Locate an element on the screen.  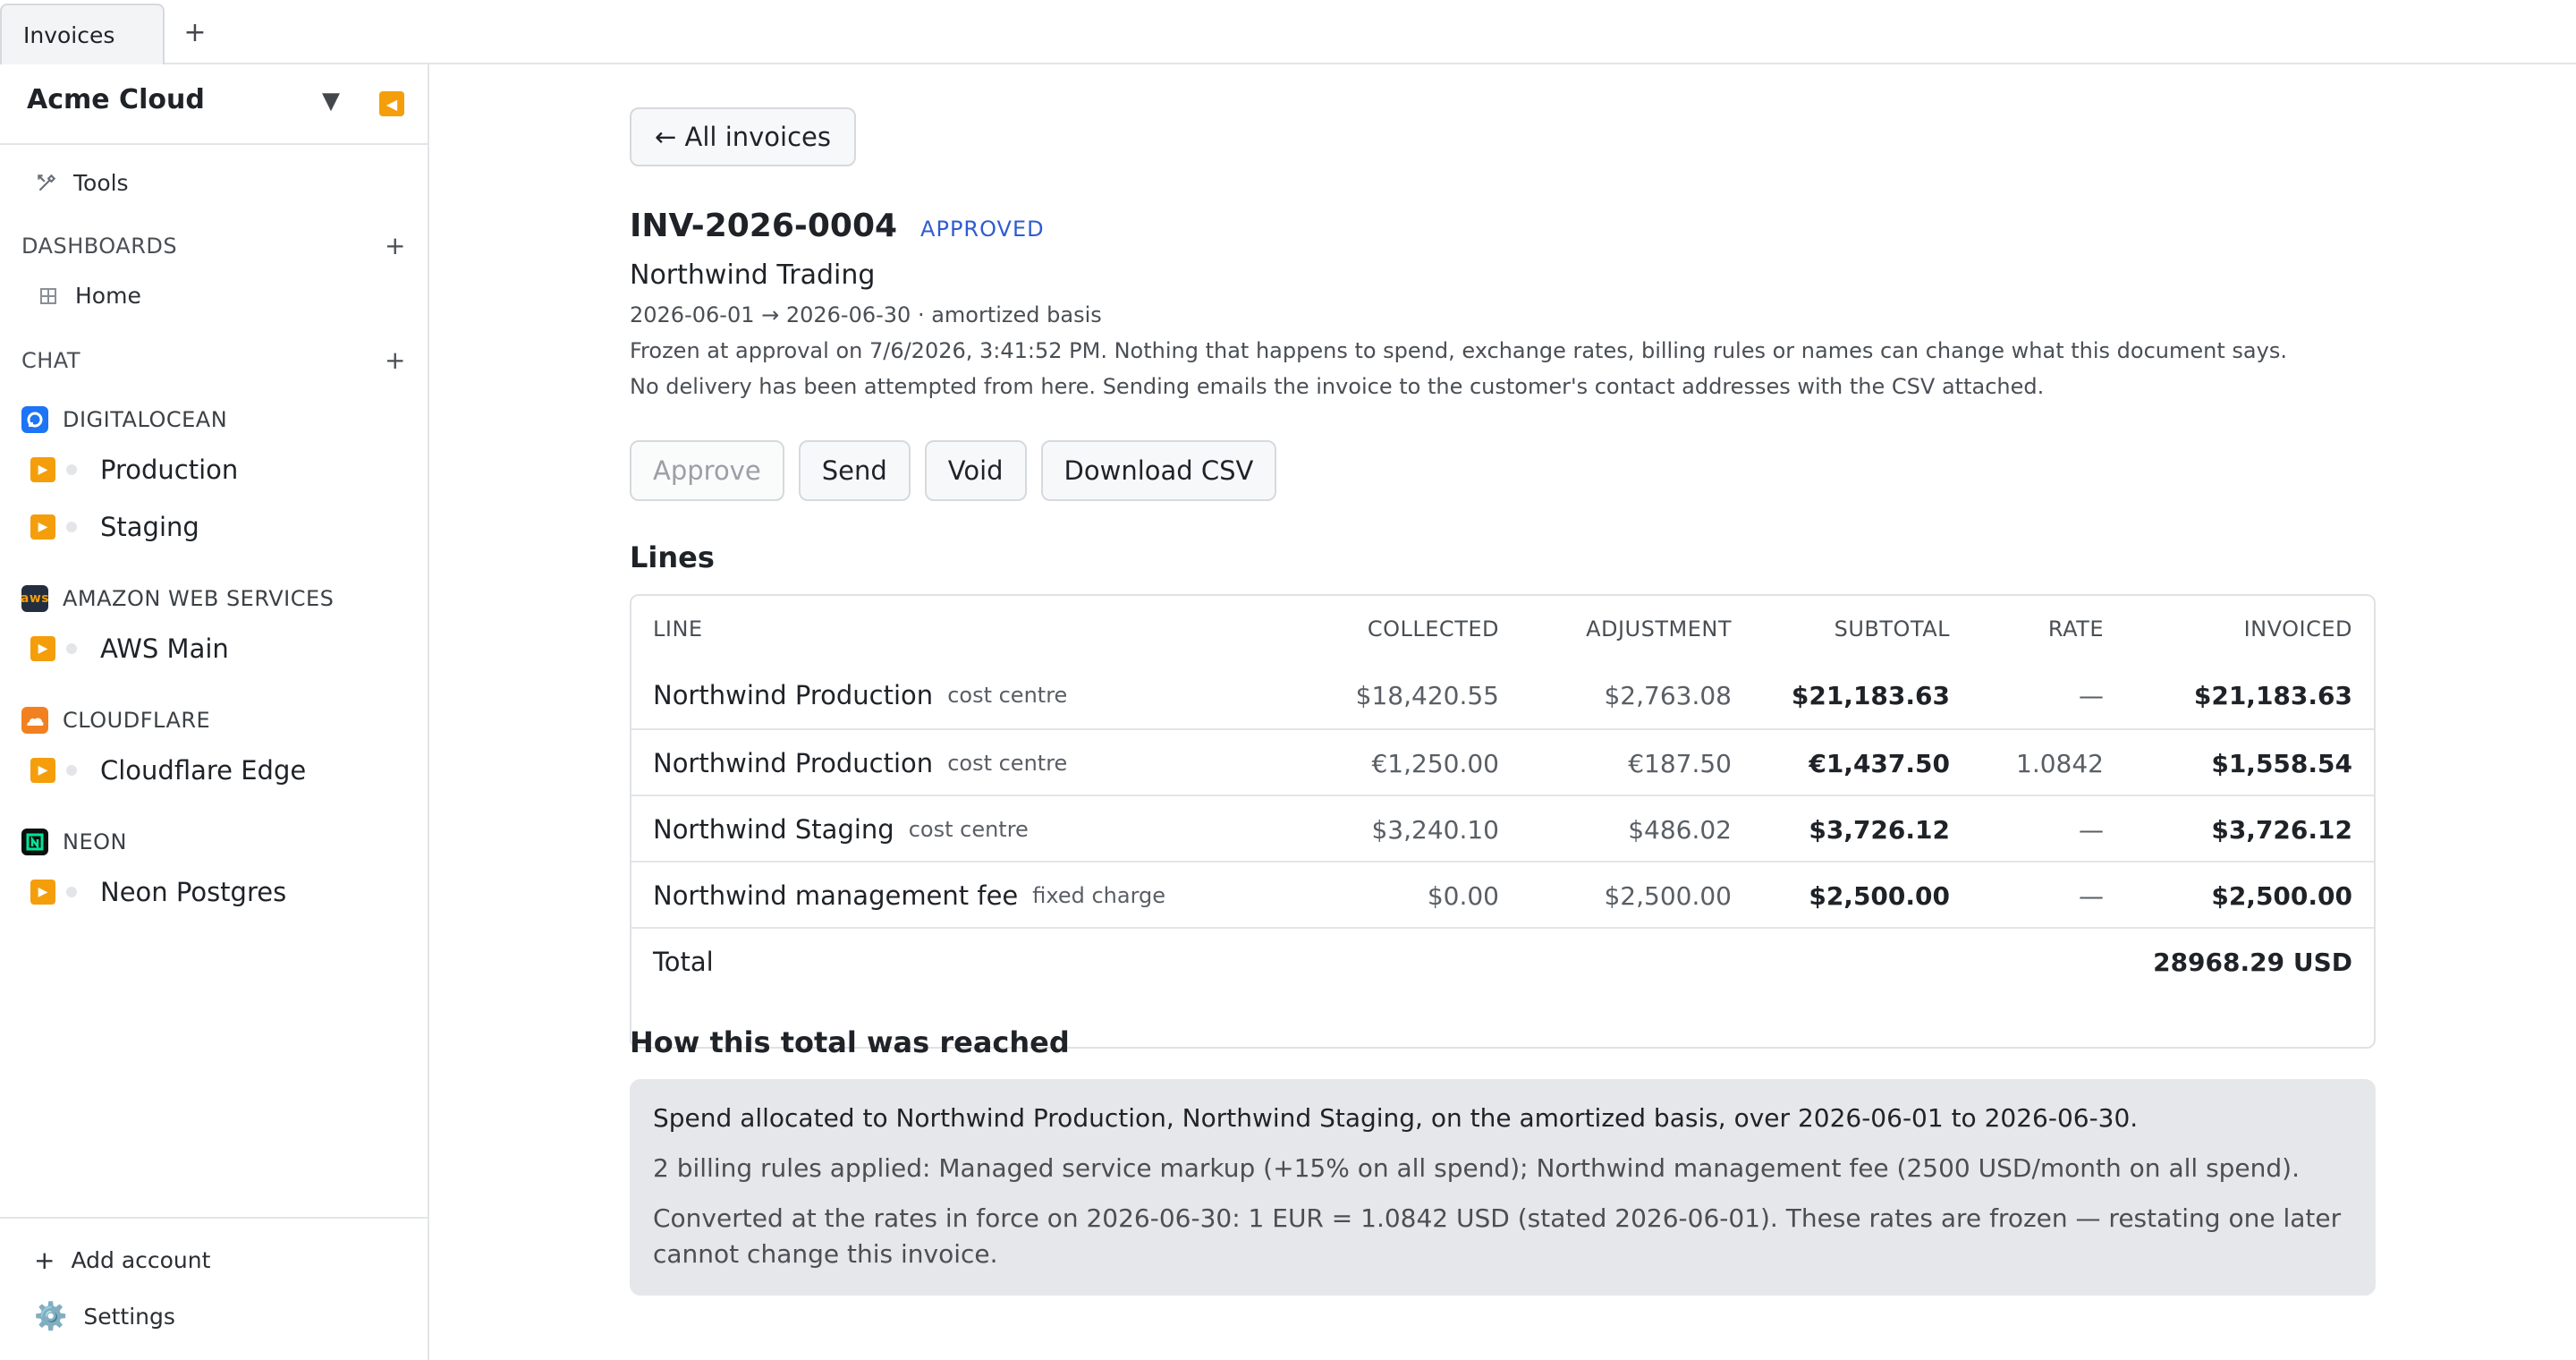
sidebar-item-home: Home is located at coordinates (88, 296).